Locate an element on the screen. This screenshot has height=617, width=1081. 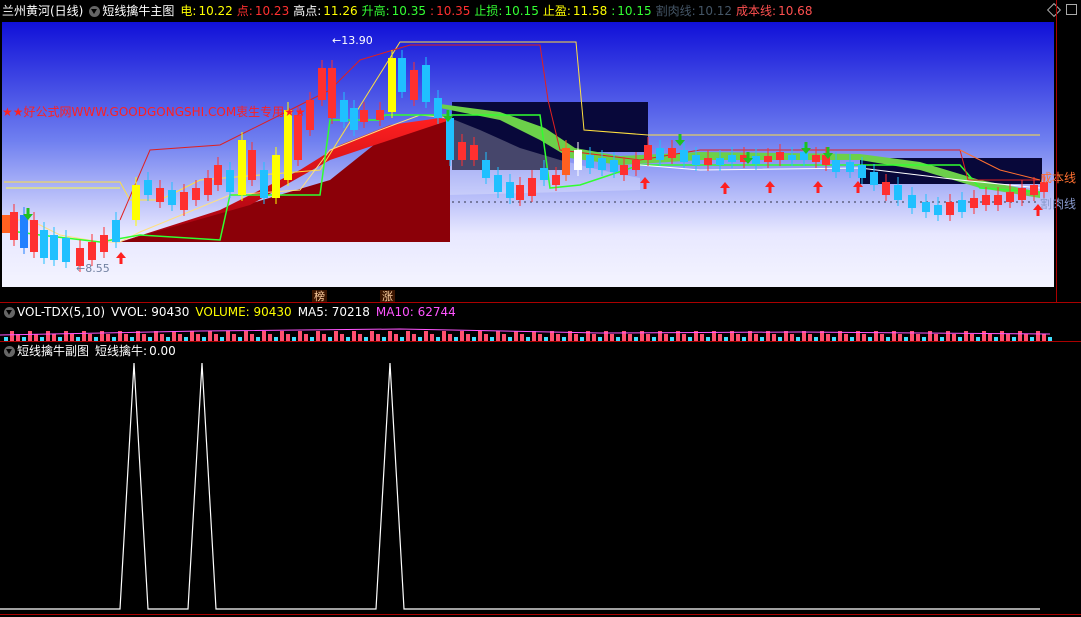
high-price-label: ←13.90 is located at coordinates (352, 40).